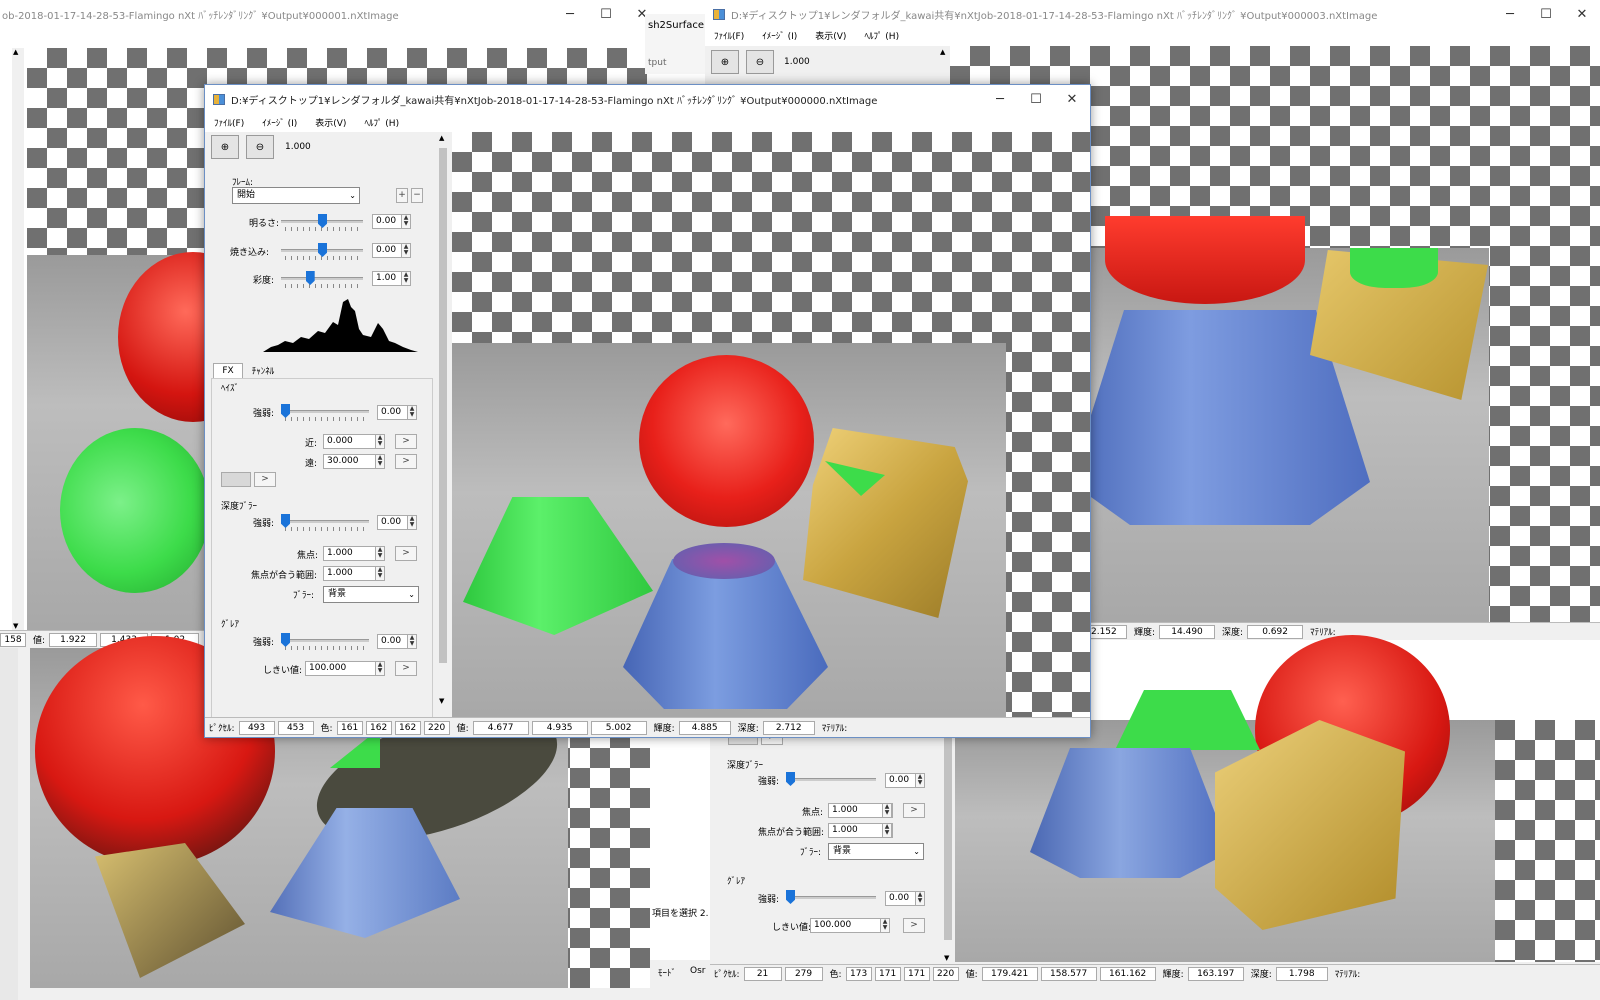  Describe the element at coordinates (325, 521) in the screenshot. I see `depth-strength-track` at that location.